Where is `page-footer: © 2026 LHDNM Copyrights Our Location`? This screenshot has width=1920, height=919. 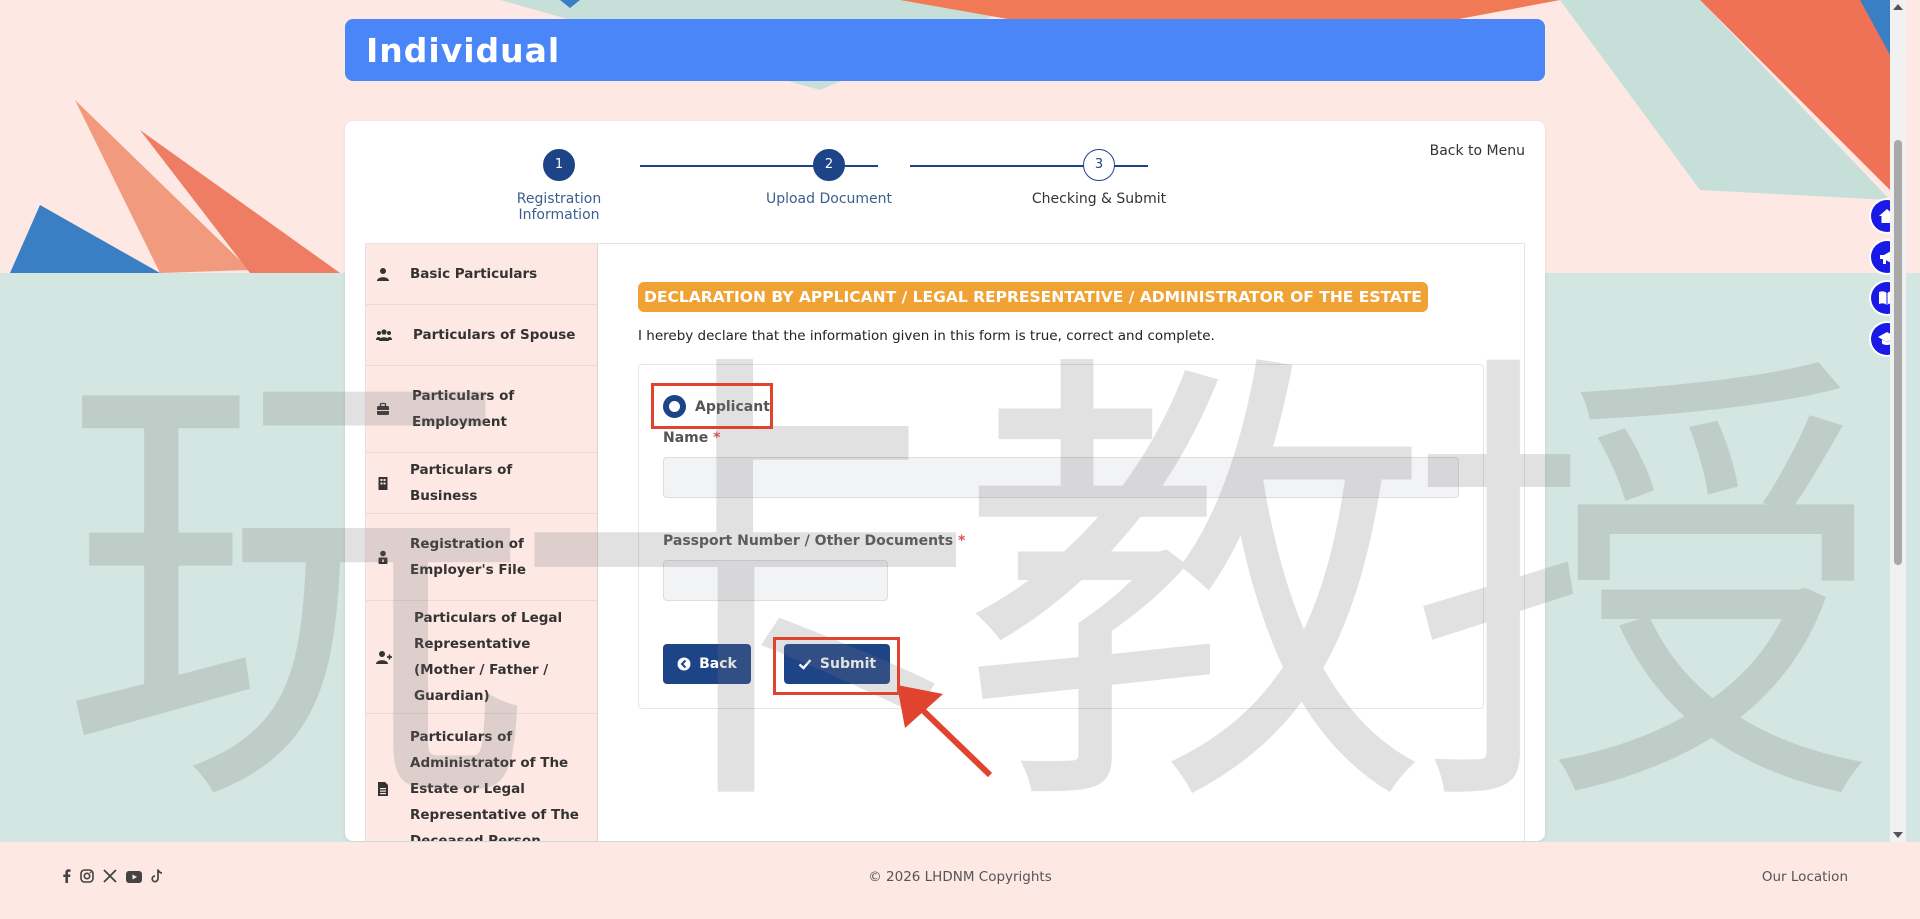
page-footer: © 2026 LHDNM Copyrights Our Location is located at coordinates (960, 880).